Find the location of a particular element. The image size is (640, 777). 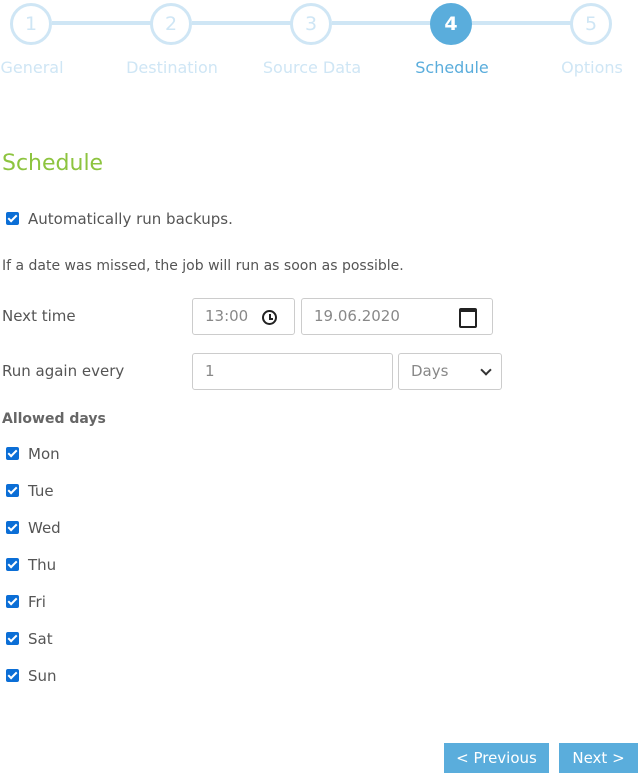

step-3-circle: 3 is located at coordinates (311, 24).